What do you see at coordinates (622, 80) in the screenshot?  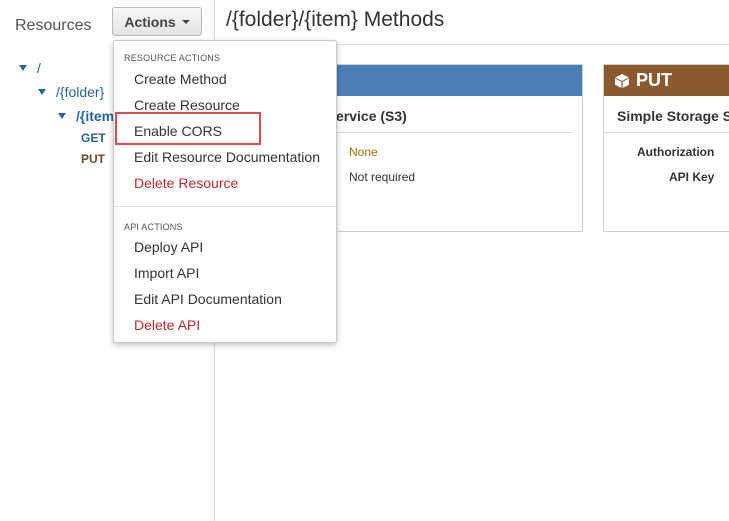 I see `cube-icon` at bounding box center [622, 80].